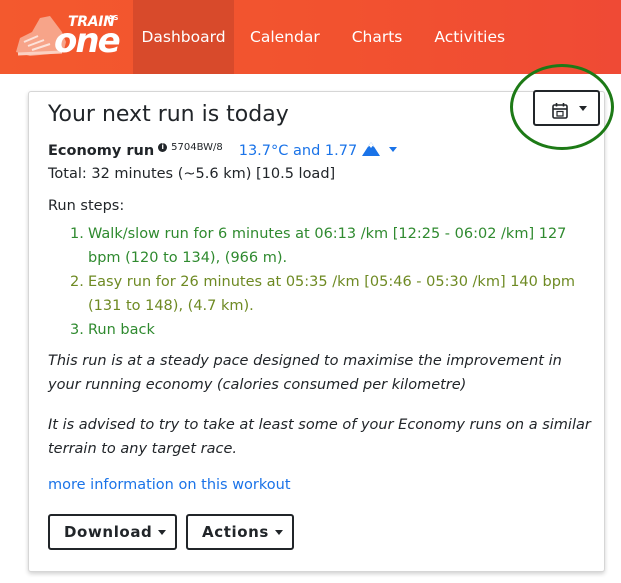  I want to click on workout-line: Economy run i 5704BW/8 13.7°C and 1.77, so click(223, 150).